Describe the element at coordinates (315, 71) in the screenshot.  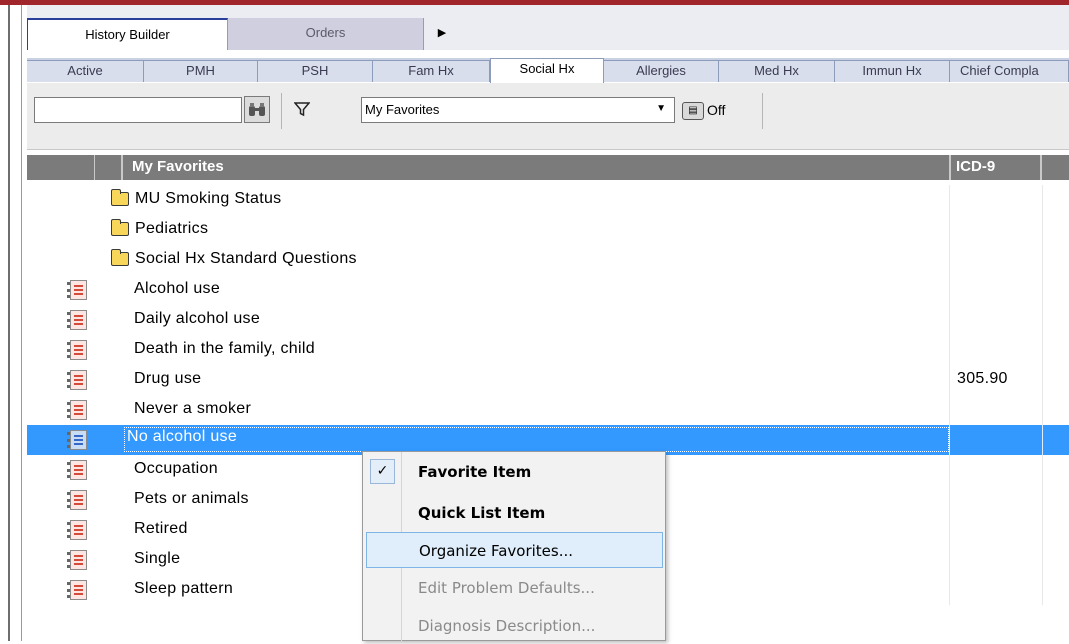
I see `subtab-psh: PSH` at that location.